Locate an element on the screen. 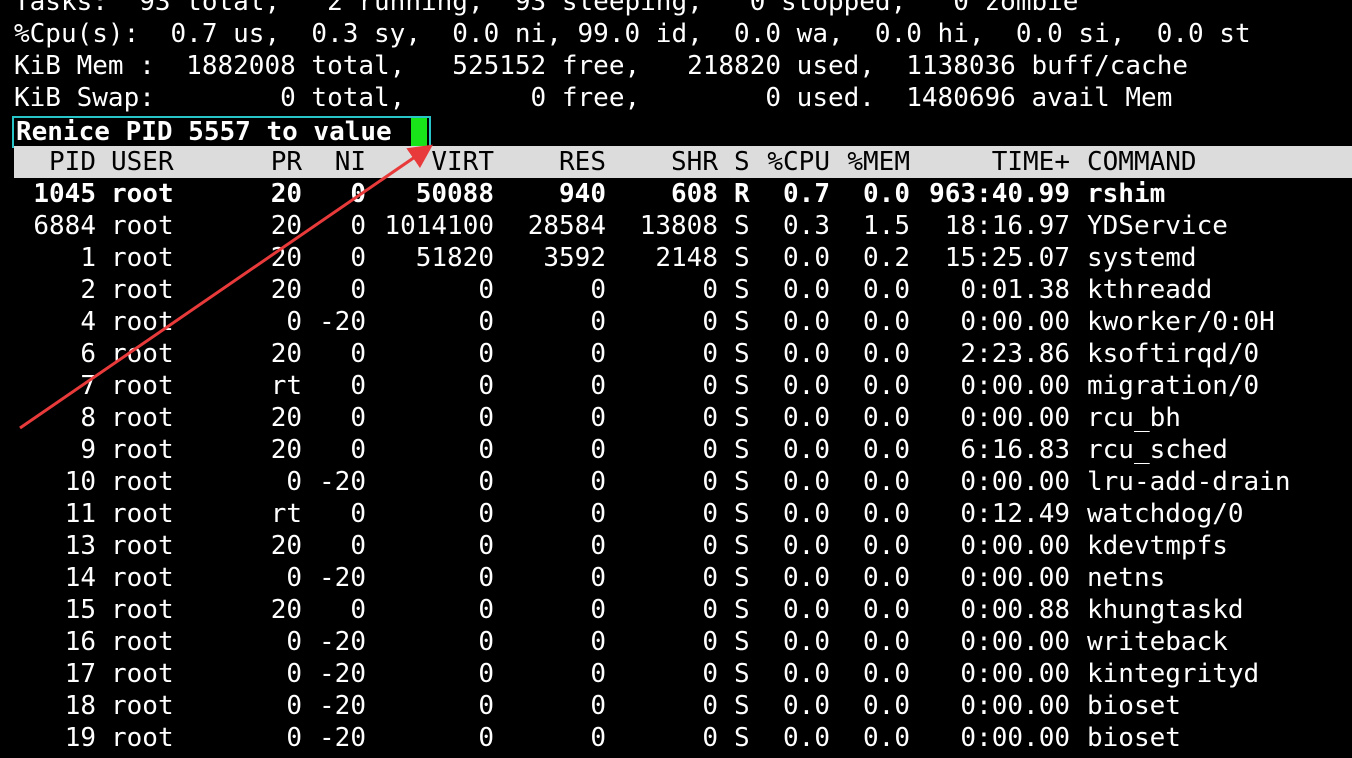 This screenshot has width=1352, height=758. cell-cmd: kworker/0:0H is located at coordinates (1181, 322).